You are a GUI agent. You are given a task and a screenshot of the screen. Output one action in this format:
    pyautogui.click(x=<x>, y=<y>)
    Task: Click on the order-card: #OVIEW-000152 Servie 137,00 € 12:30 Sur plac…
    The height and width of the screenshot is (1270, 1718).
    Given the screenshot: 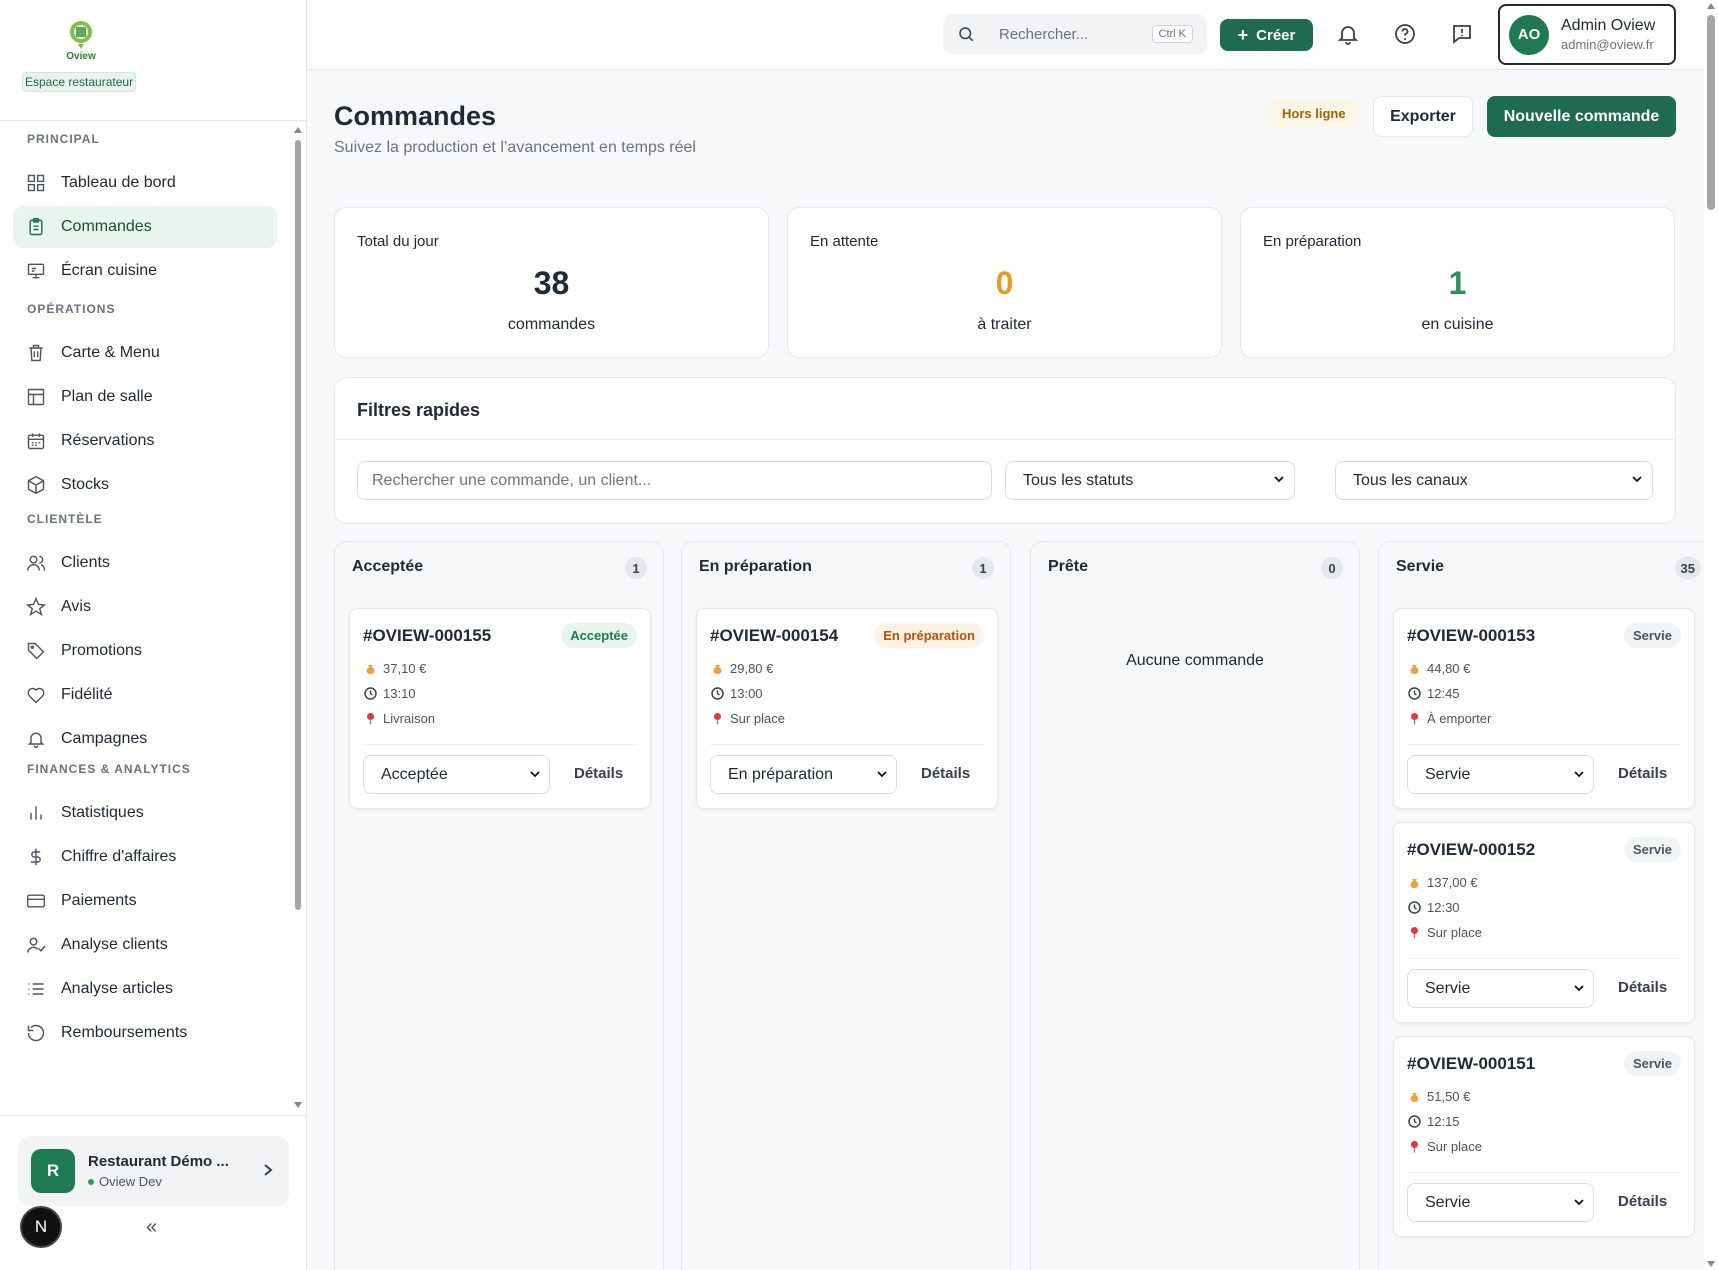 What is the action you would take?
    pyautogui.click(x=1544, y=922)
    